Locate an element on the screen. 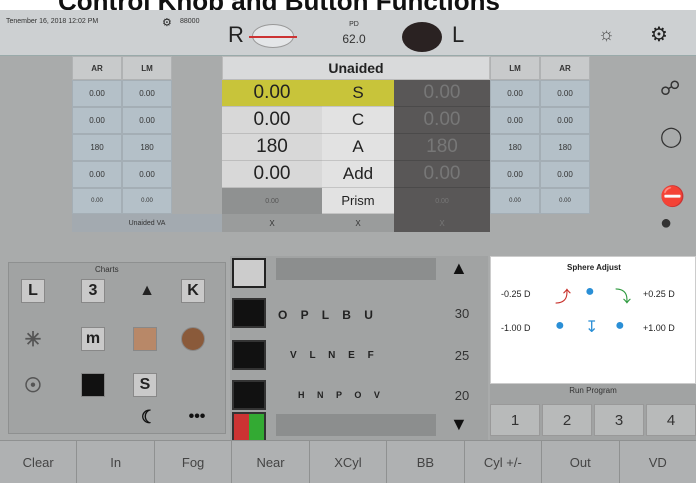 This screenshot has height=483, width=696. knob-push-icon: ↧ is located at coordinates (591, 327).